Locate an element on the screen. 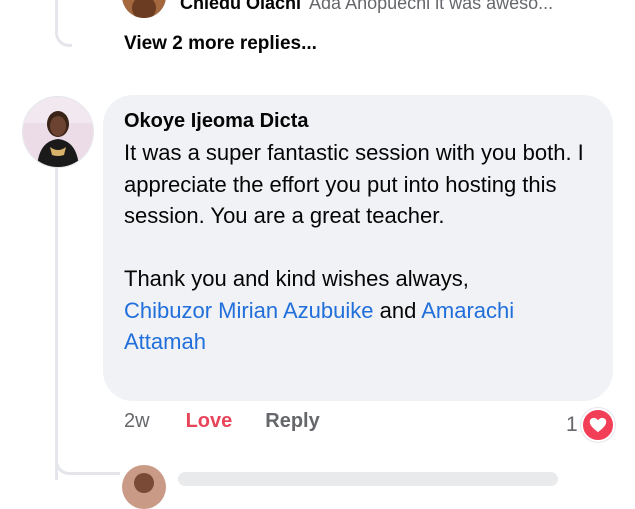  reaction-summary: 1 is located at coordinates (590, 425).